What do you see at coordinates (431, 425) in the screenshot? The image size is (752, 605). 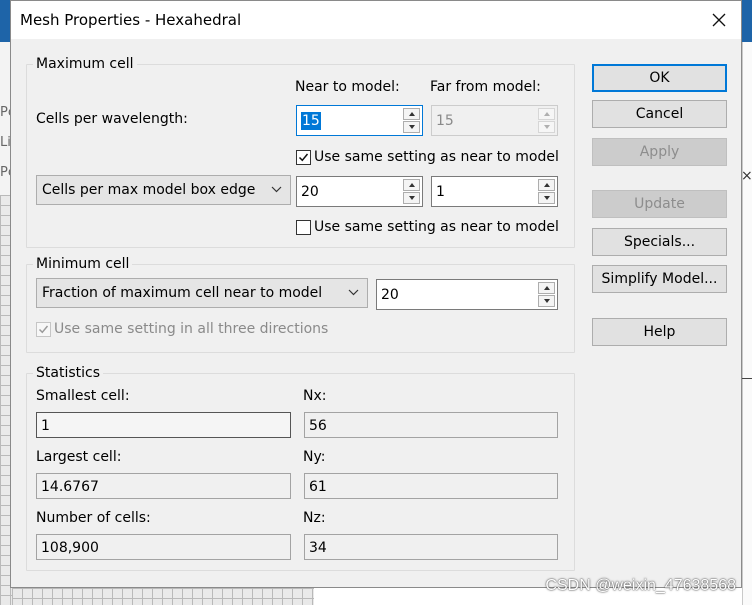 I see `nx-field: 56` at bounding box center [431, 425].